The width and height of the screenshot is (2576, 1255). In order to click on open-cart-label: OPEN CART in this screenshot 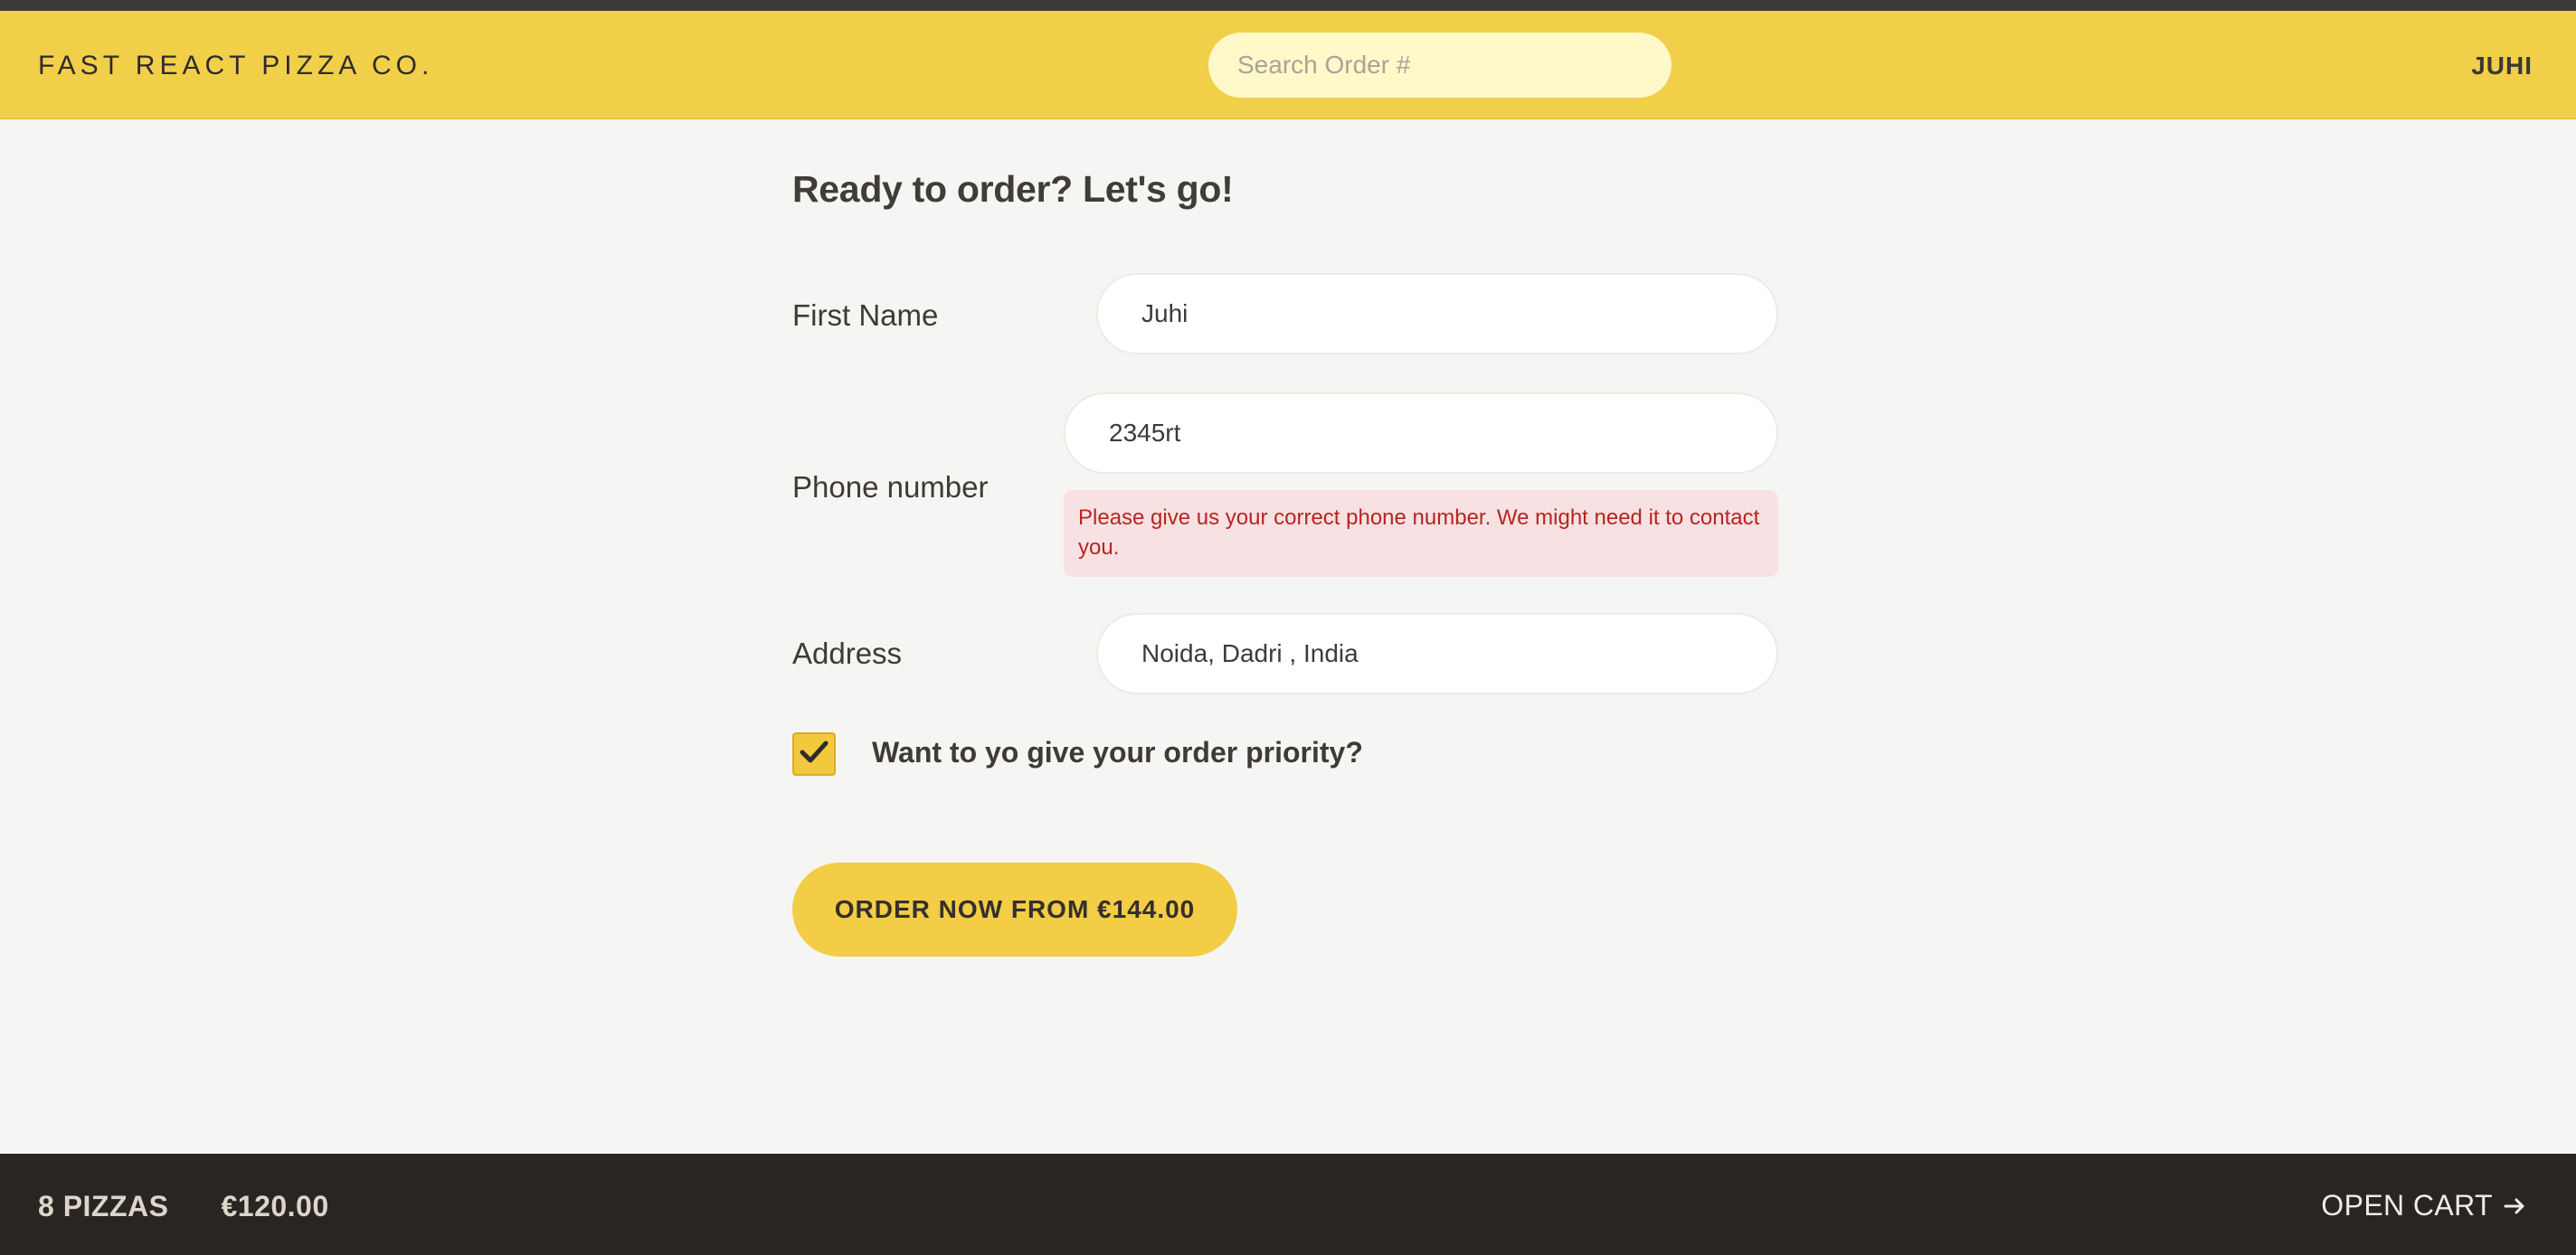, I will do `click(2407, 1206)`.